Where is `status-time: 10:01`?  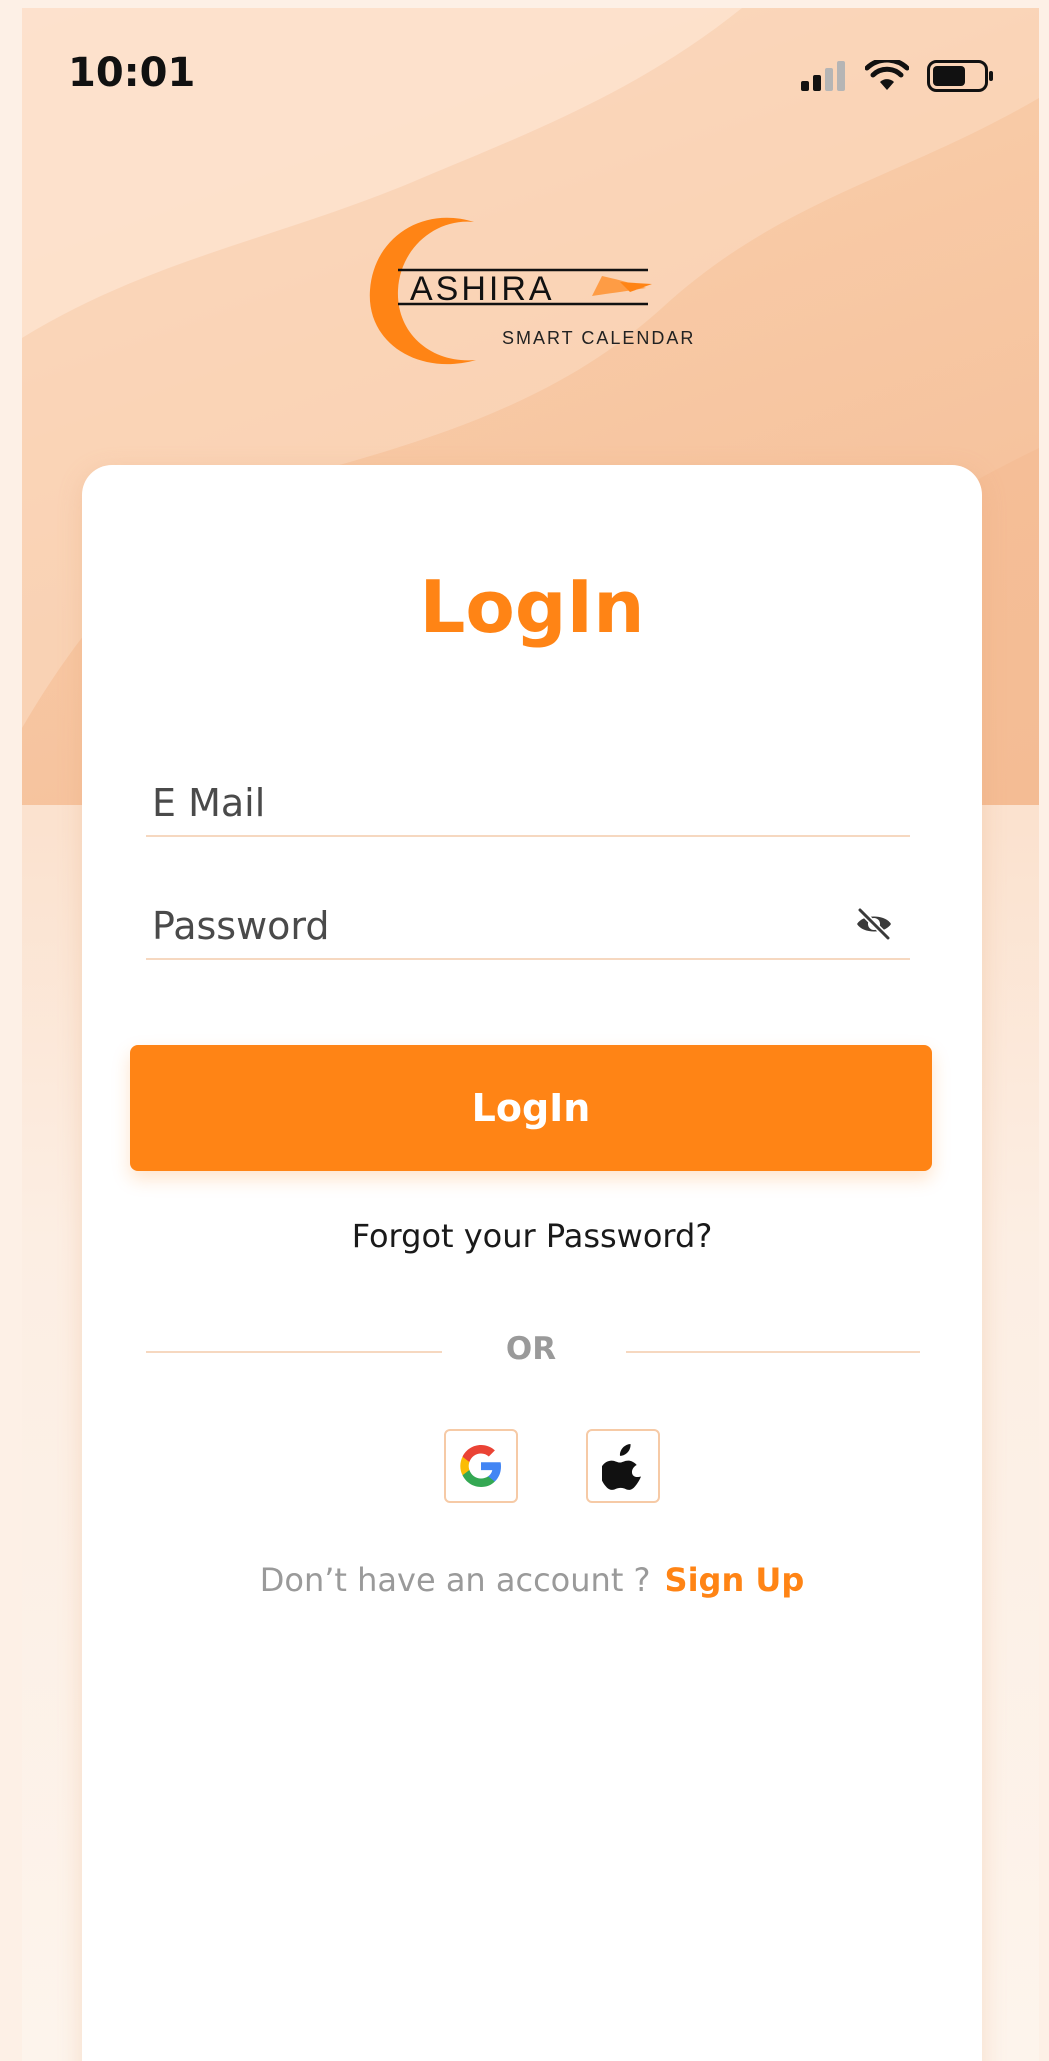
status-time: 10:01 is located at coordinates (132, 73).